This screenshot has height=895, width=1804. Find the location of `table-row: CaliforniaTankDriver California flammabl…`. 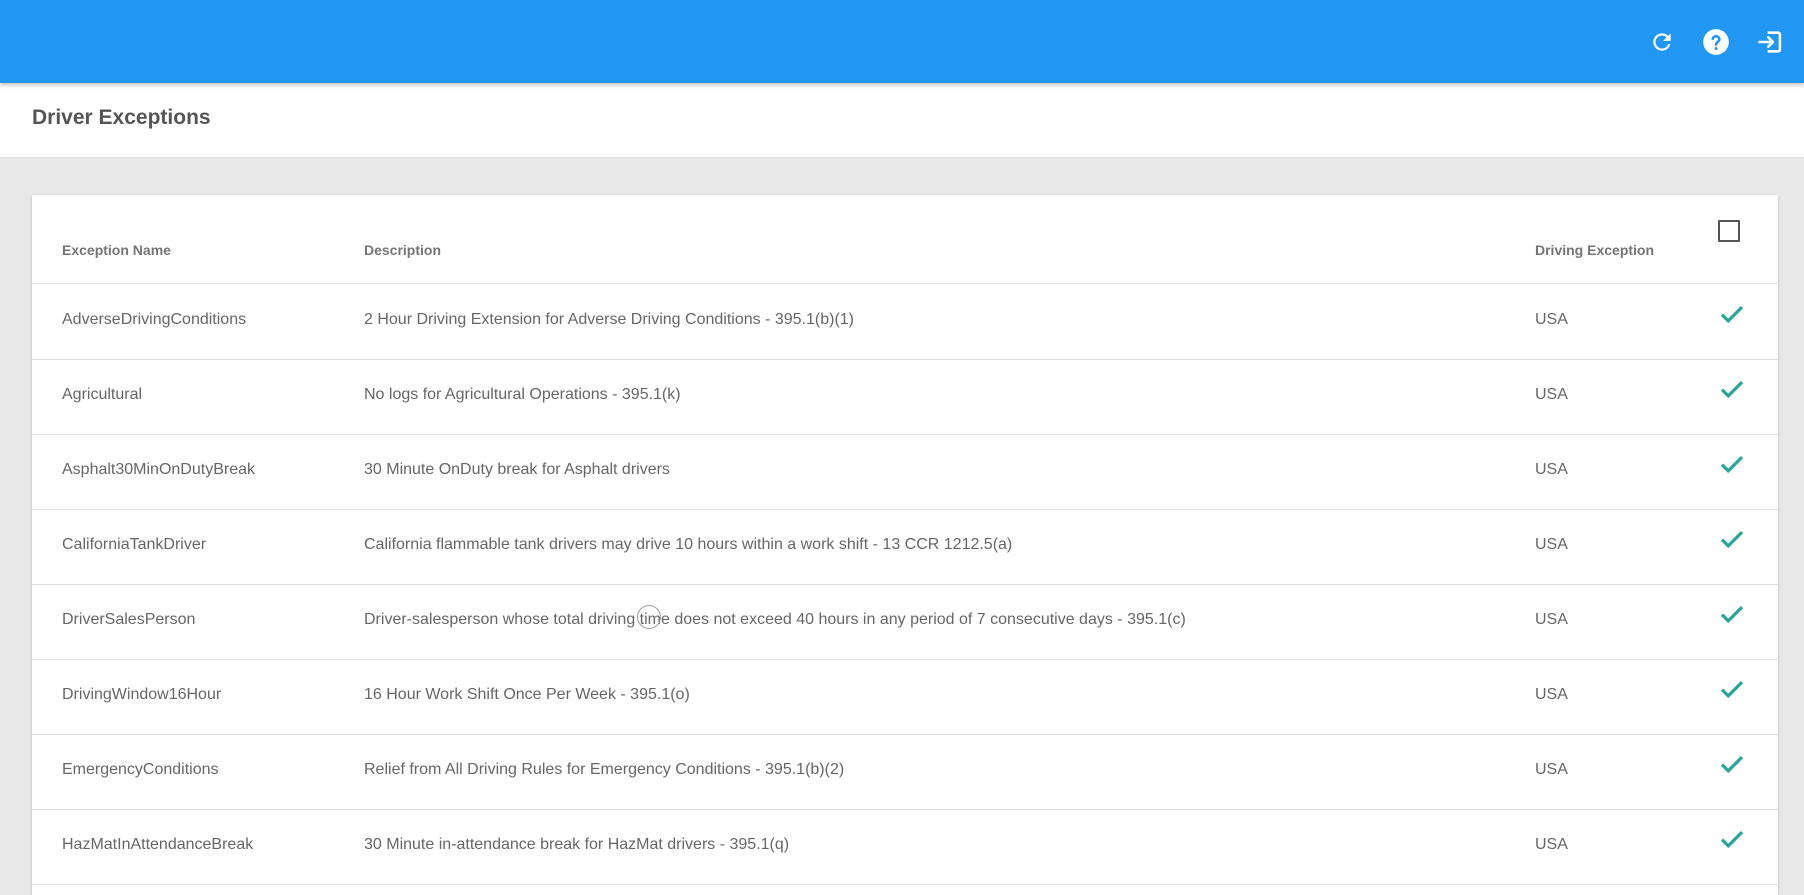

table-row: CaliforniaTankDriver California flammabl… is located at coordinates (905, 547).